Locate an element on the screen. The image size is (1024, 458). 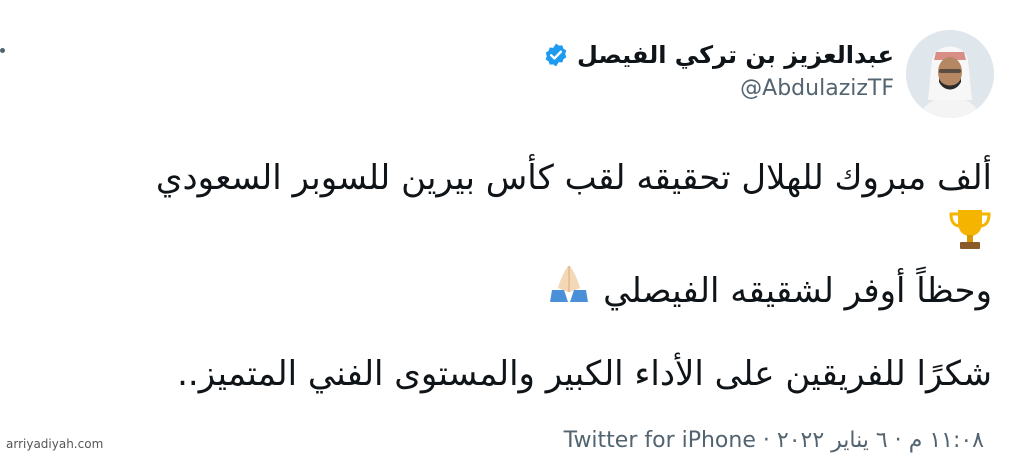
site-watermark: arriyadiyah.com is located at coordinates (55, 444).